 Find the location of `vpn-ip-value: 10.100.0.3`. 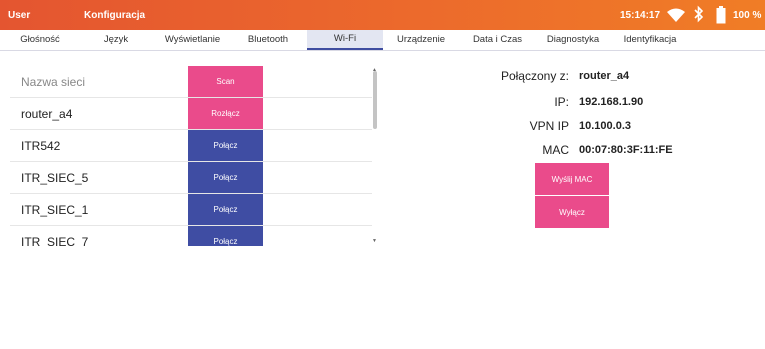

vpn-ip-value: 10.100.0.3 is located at coordinates (605, 126).